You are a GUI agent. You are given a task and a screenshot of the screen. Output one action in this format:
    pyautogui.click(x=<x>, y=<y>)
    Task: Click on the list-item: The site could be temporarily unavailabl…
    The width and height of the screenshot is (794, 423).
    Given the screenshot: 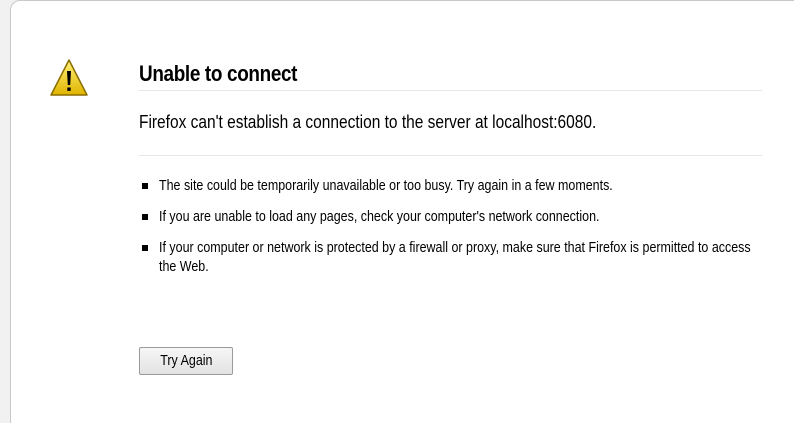 What is the action you would take?
    pyautogui.click(x=450, y=186)
    